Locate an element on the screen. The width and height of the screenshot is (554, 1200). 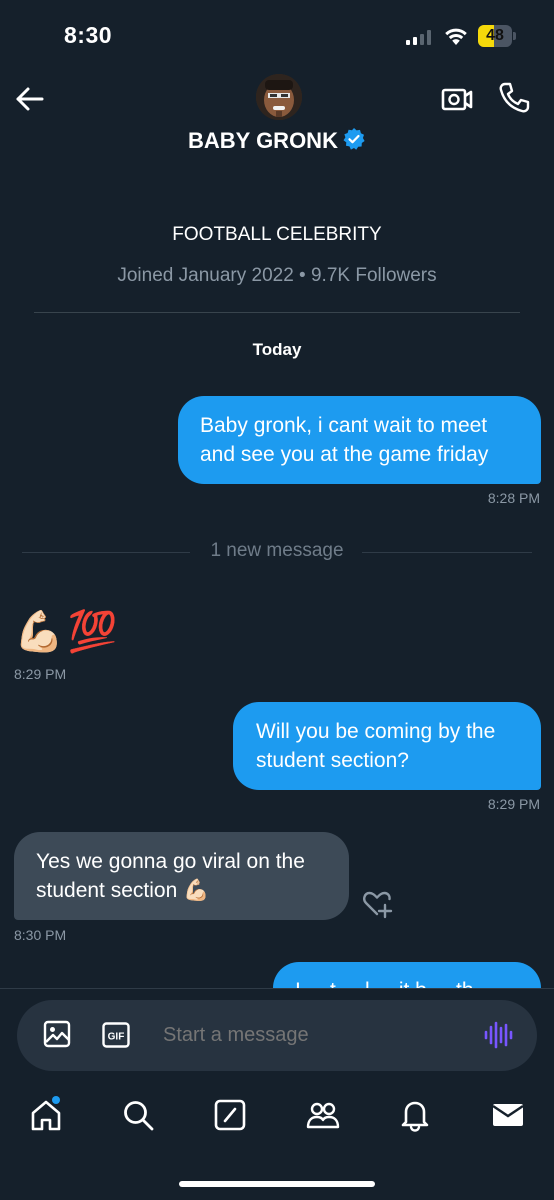
notifications-icon is located at coordinates (415, 1115).